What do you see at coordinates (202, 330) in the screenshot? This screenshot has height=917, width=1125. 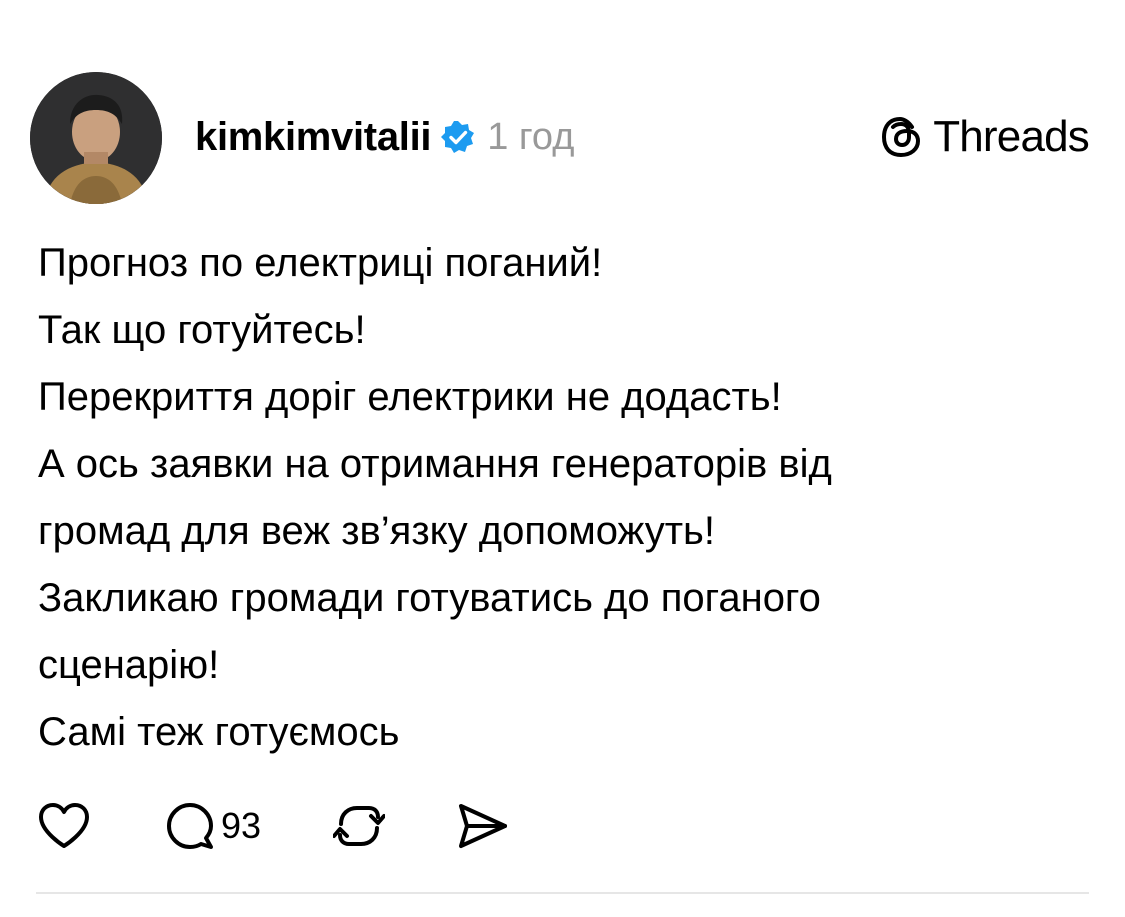 I see `post-text-line: Так що готуйтесь!` at bounding box center [202, 330].